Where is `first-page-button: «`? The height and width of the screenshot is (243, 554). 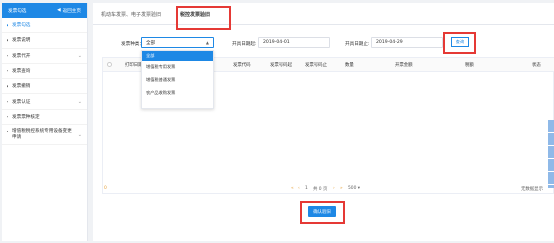
first-page-button: « is located at coordinates (292, 188).